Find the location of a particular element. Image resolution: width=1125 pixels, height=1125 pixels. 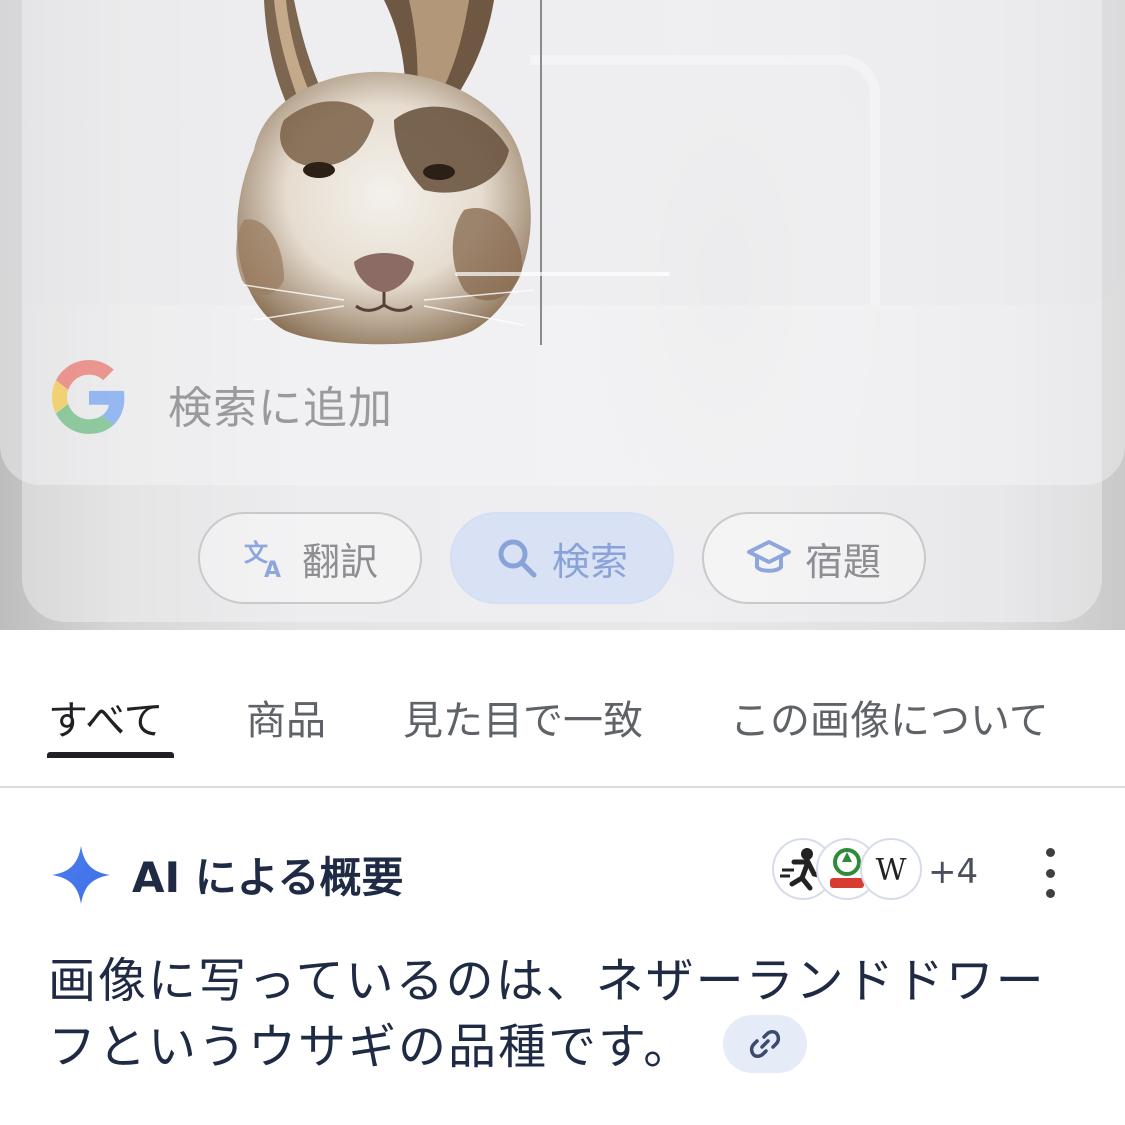

google-logo-icon is located at coordinates (89, 397).